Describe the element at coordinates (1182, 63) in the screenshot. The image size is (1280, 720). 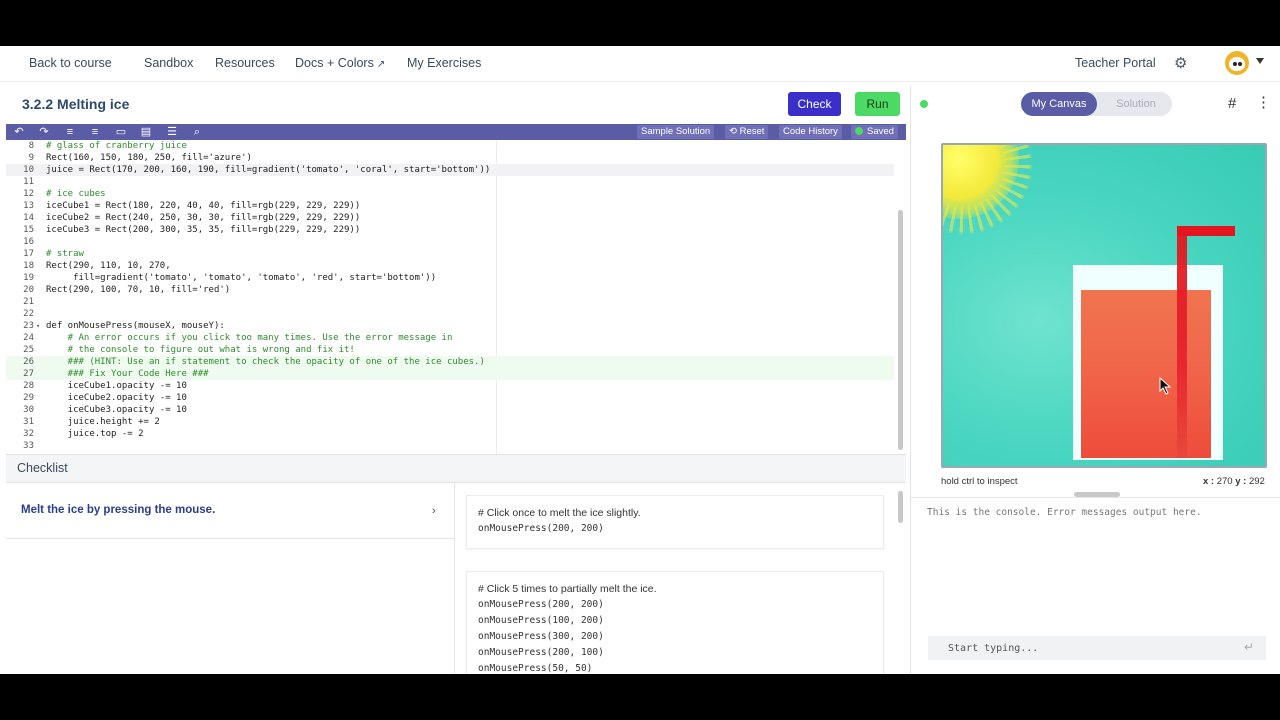
I see `gear-icon: ⚙` at that location.